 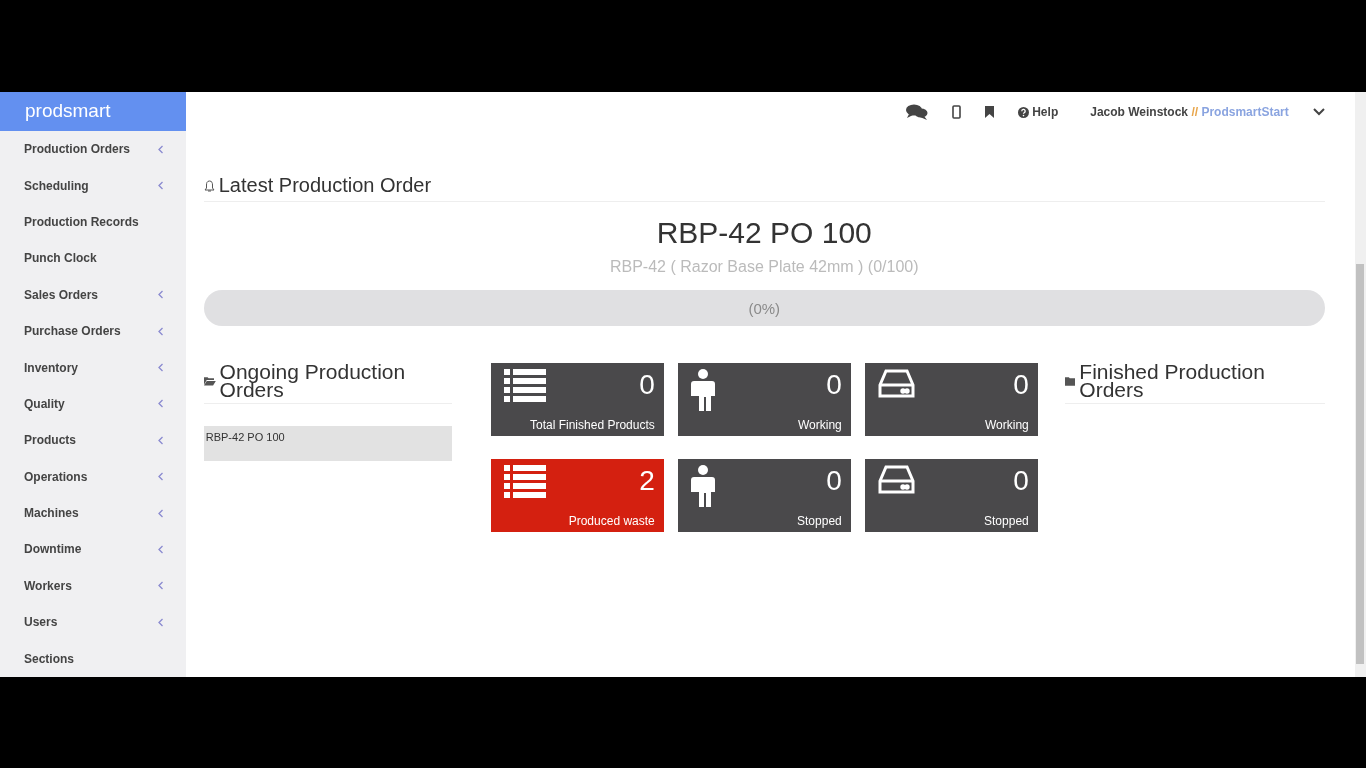 What do you see at coordinates (764, 267) in the screenshot?
I see `order-detail: RBP-42 ( Razor Base Plate 42mm ) (0/100)` at bounding box center [764, 267].